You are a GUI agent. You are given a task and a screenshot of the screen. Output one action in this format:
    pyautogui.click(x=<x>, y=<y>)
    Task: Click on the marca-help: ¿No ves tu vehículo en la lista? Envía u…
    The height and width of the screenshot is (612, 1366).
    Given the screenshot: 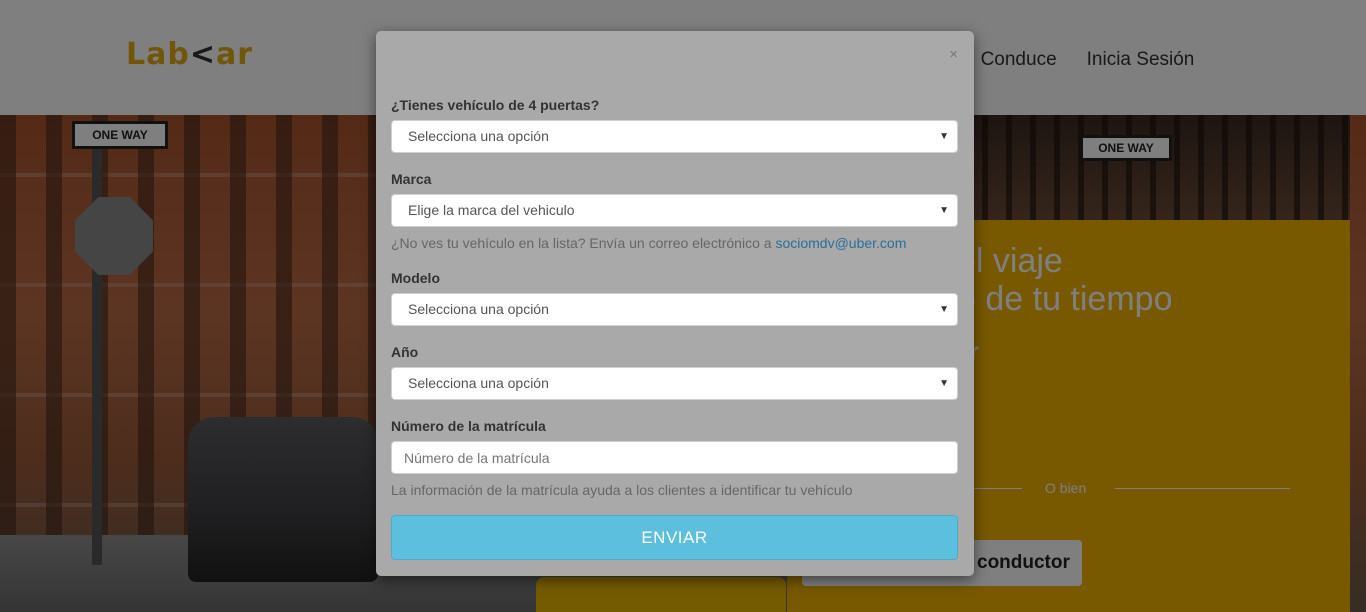 What is the action you would take?
    pyautogui.click(x=648, y=243)
    